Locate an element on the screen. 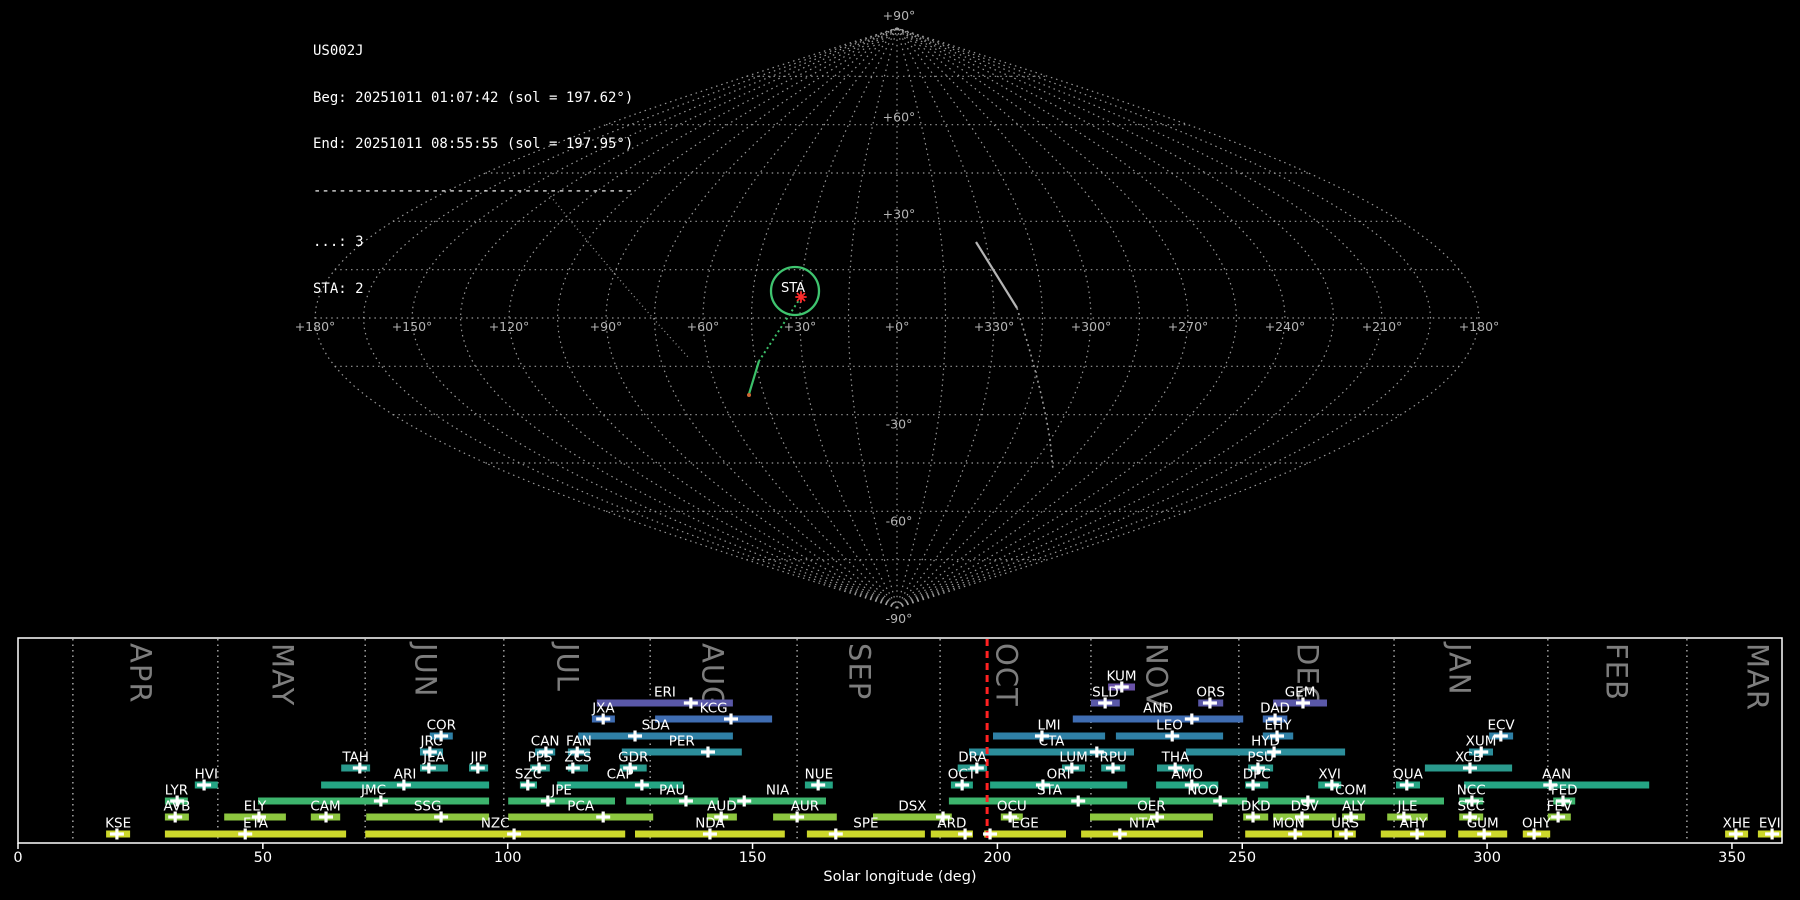 Image resolution: width=1800 pixels, height=900 pixels. shower-label: GEM is located at coordinates (1300, 693).